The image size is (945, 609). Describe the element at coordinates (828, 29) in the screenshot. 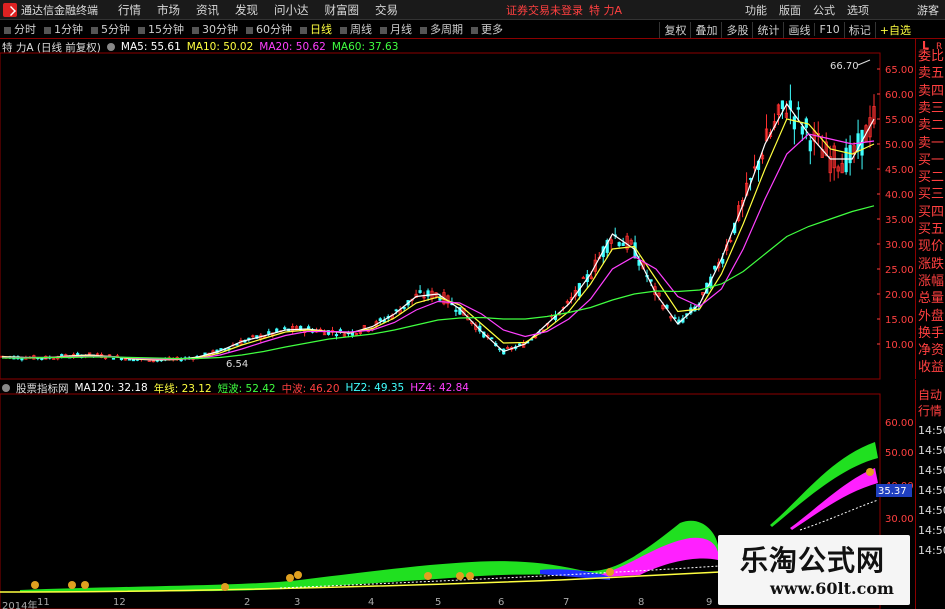

I see `tool-f10-button: F10` at that location.